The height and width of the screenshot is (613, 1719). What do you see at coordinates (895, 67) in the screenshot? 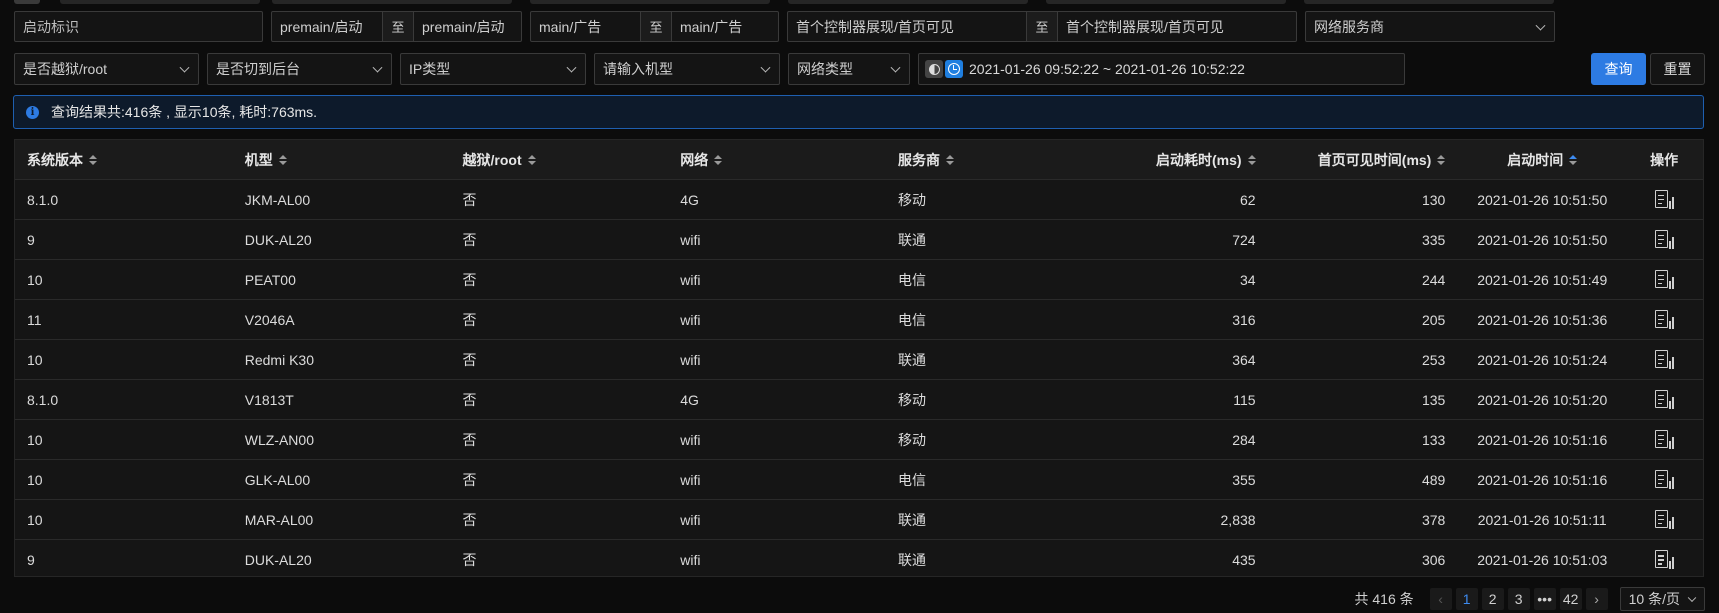
I see `chevron-down-icon` at bounding box center [895, 67].